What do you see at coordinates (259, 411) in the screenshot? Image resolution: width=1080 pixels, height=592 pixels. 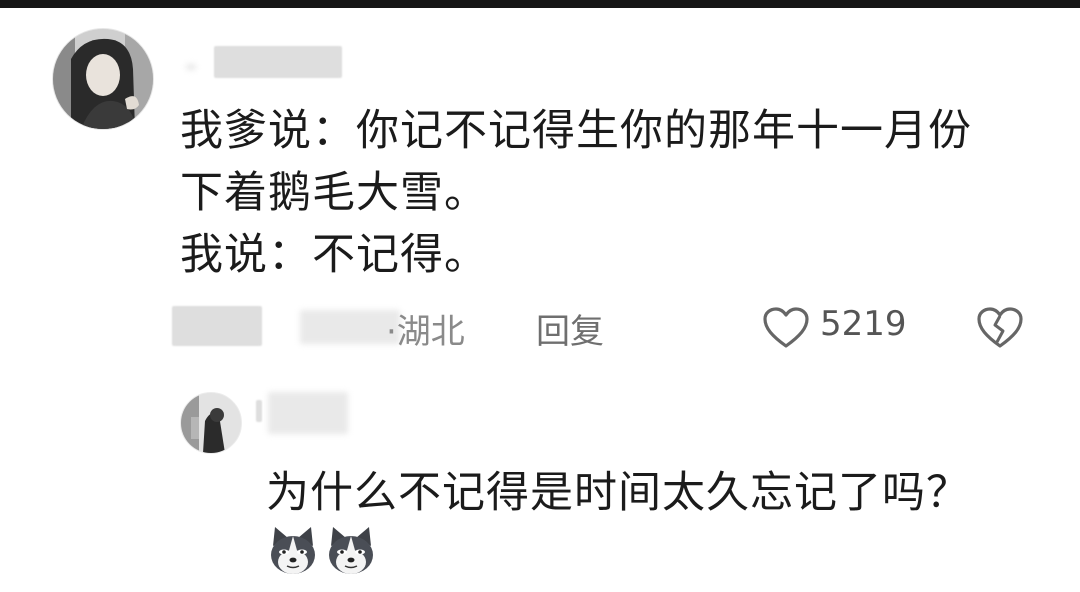 I see `reply-username-redacted-mark` at bounding box center [259, 411].